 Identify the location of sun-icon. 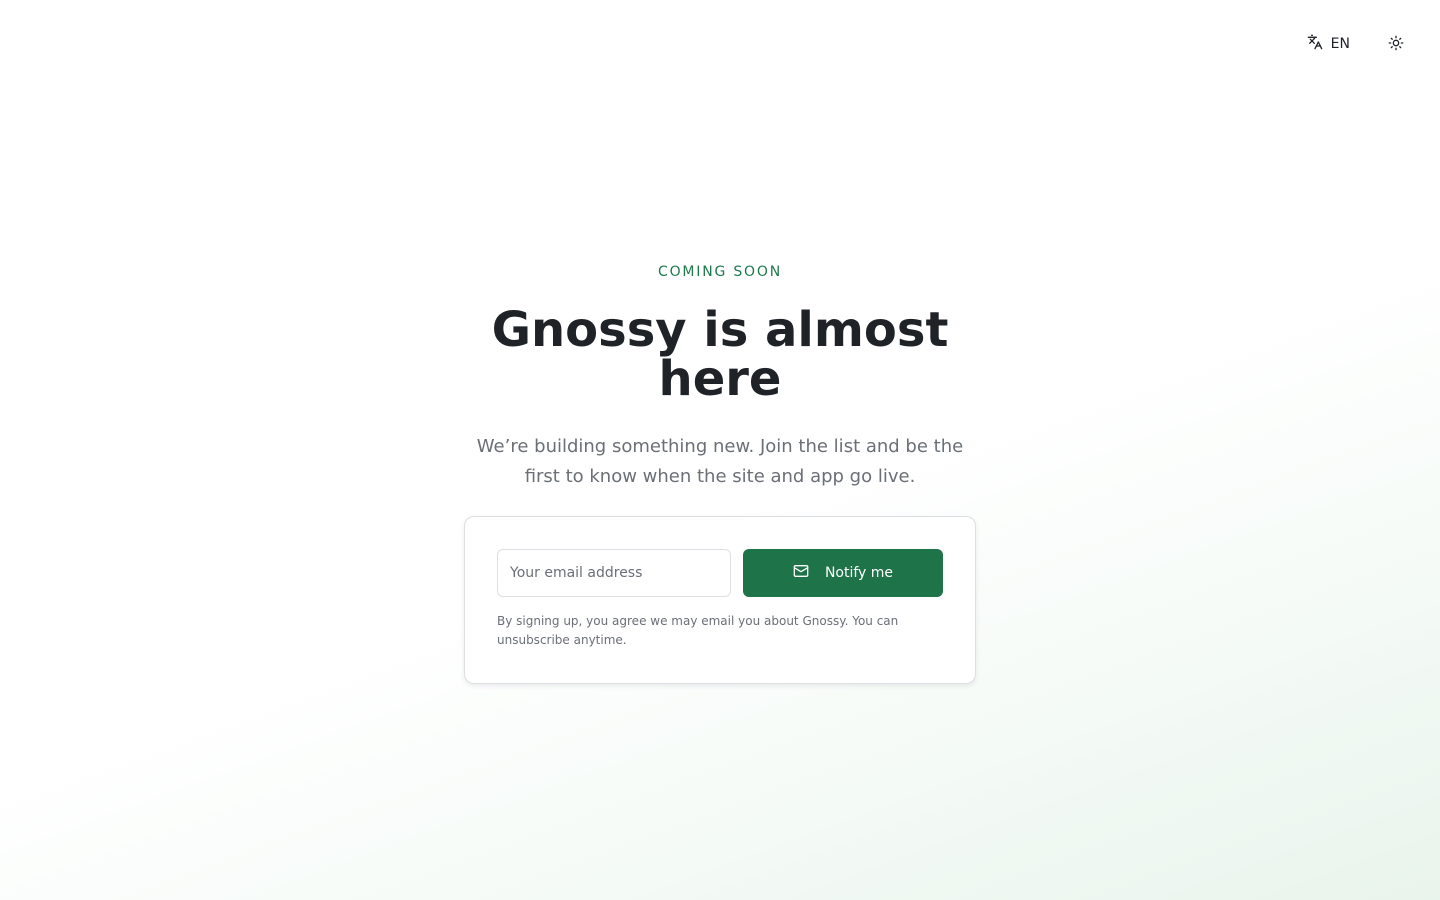
(1396, 44).